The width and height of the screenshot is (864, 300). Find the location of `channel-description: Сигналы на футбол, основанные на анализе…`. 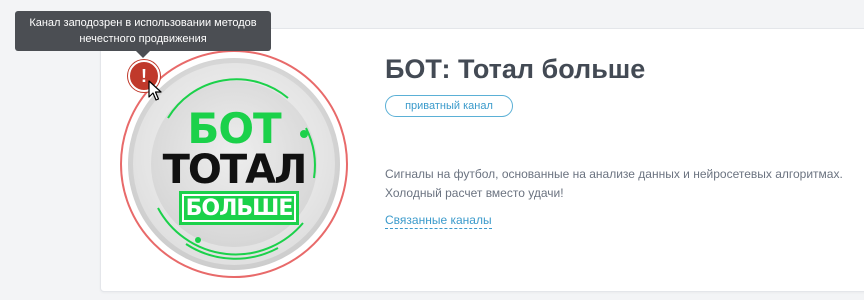

channel-description: Сигналы на футбол, основанные на анализе… is located at coordinates (620, 184).